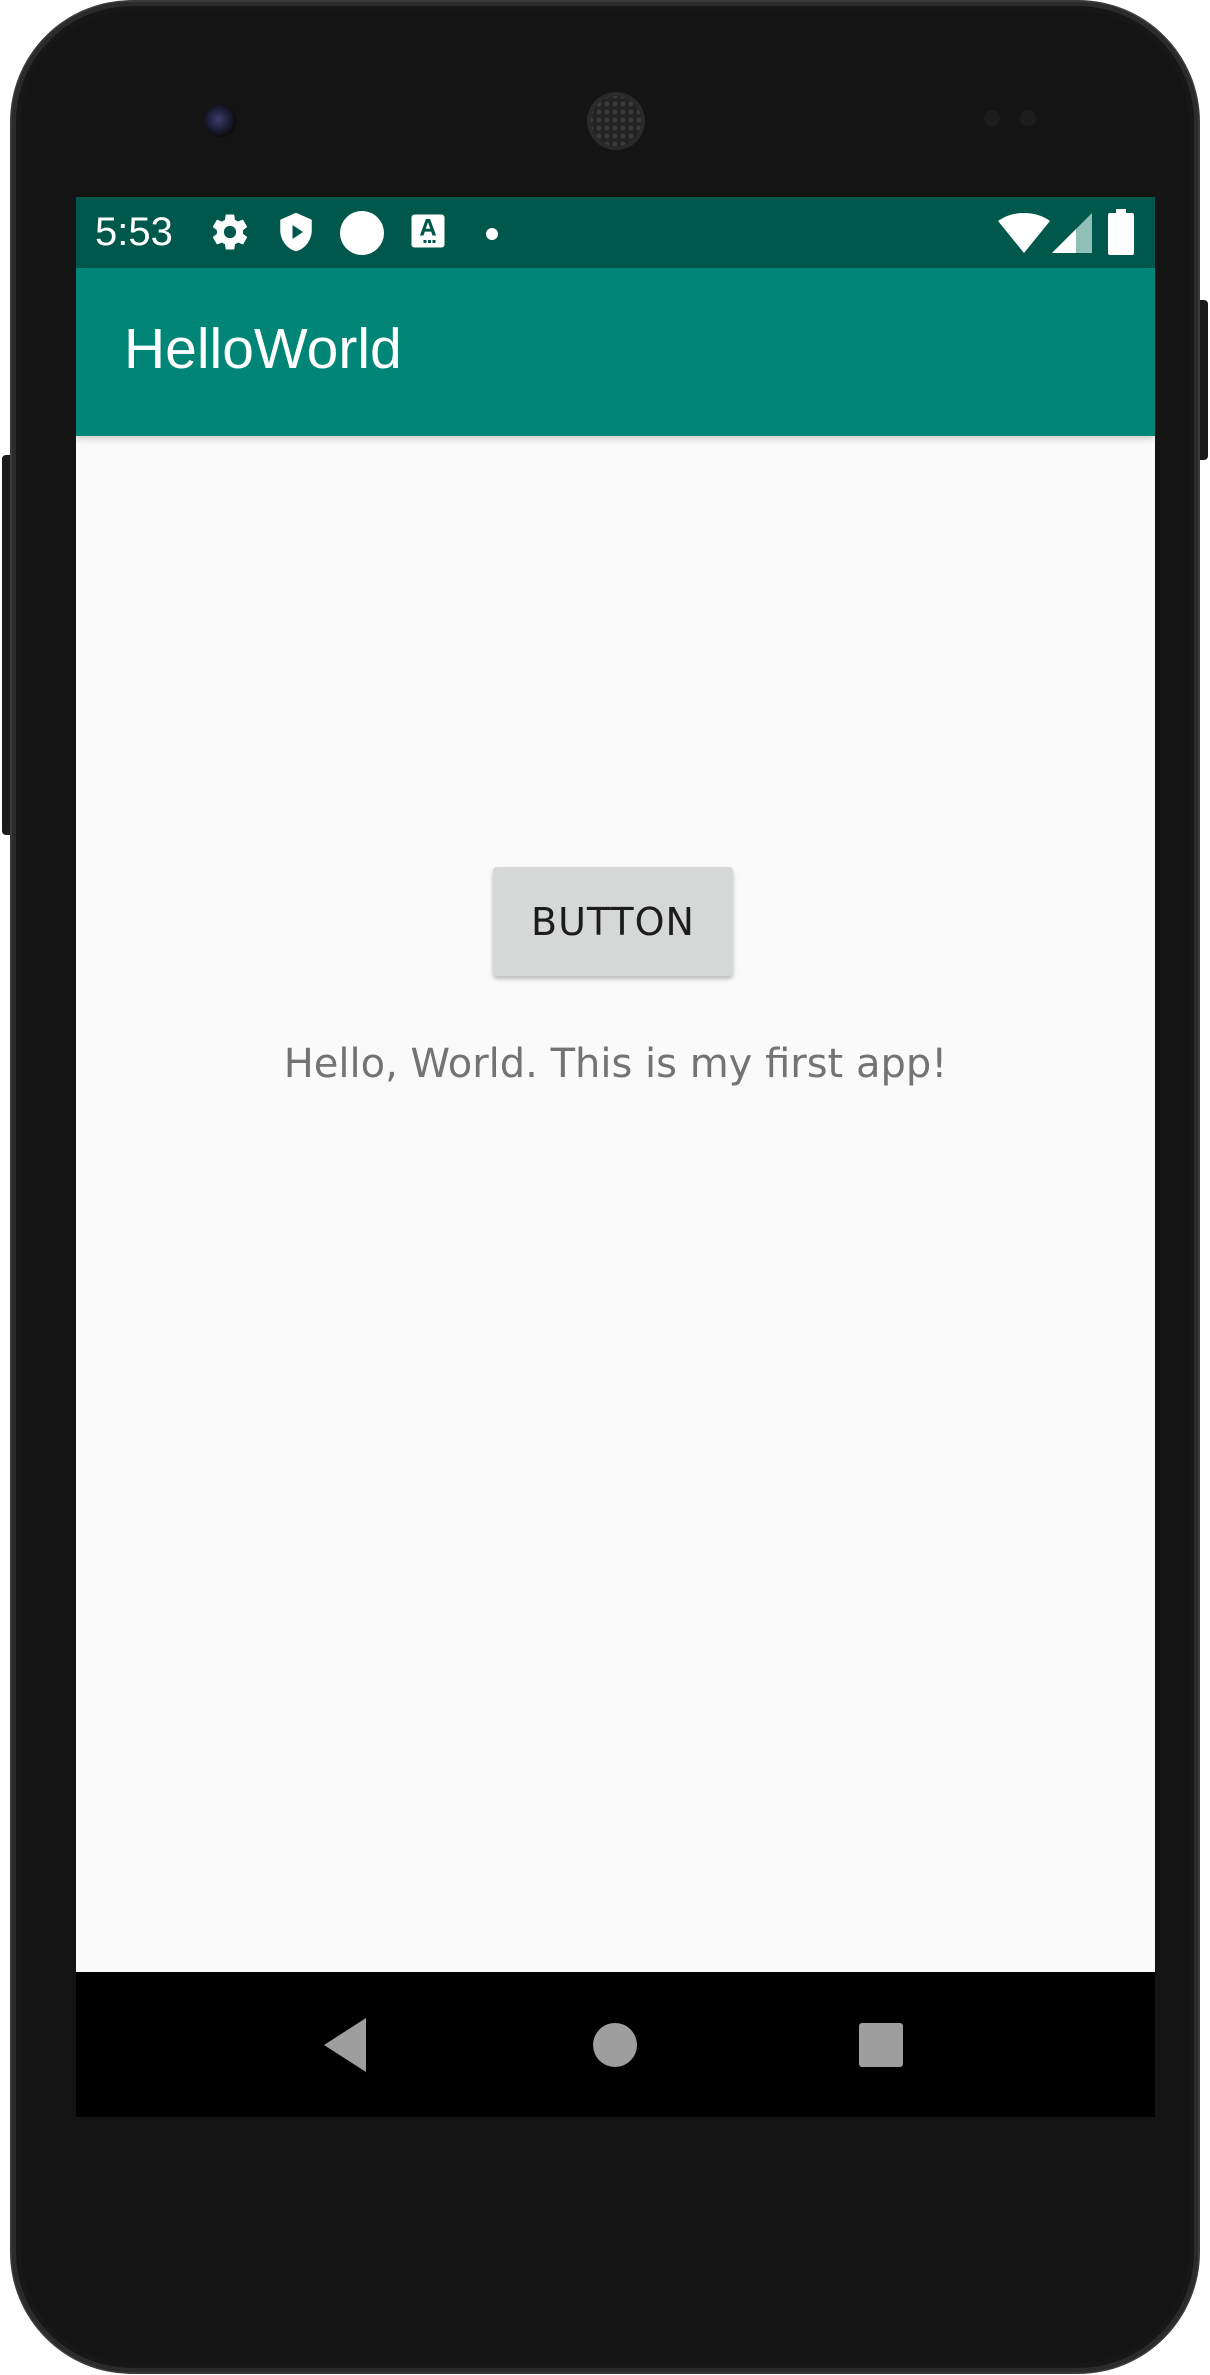  I want to click on signal-icon, so click(1072, 235).